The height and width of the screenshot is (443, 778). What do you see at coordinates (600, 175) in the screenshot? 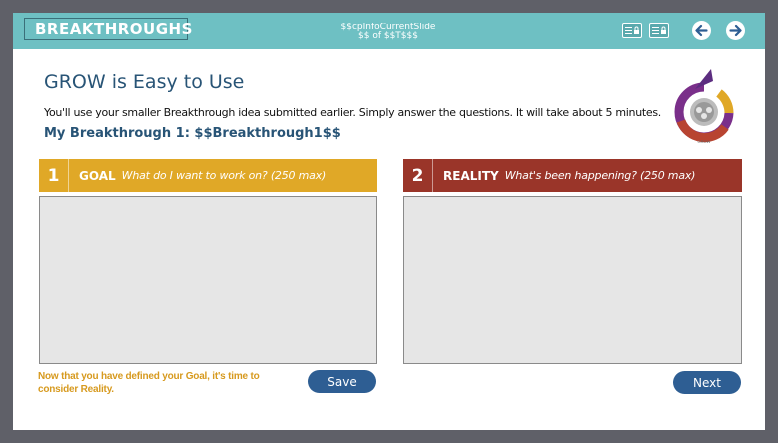
I see `reality-question: What's been happening? (250 max)` at bounding box center [600, 175].